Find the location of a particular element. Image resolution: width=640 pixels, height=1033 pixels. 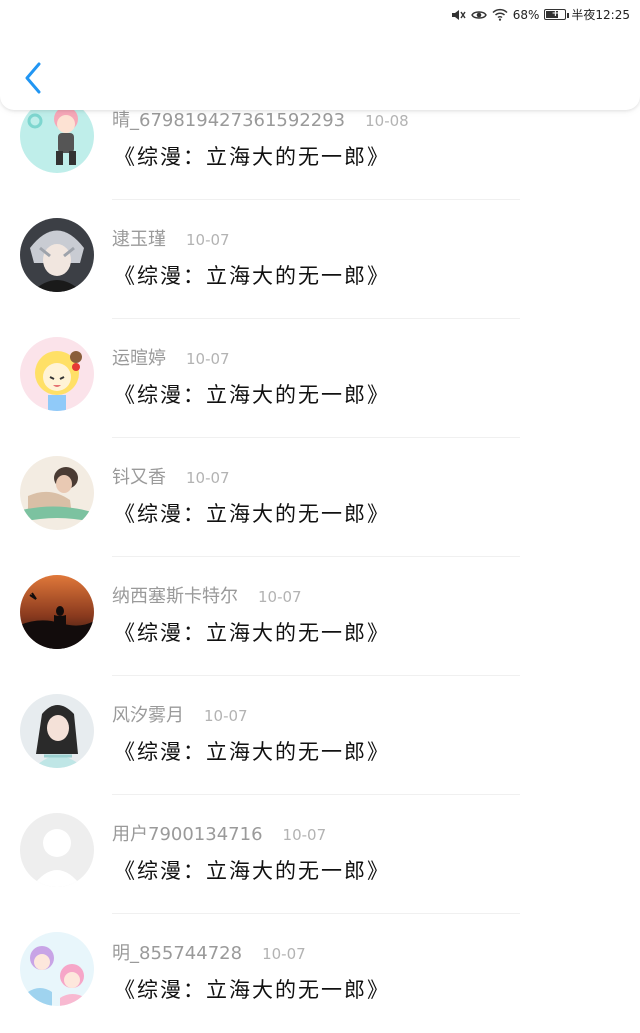

reader-meta: 纳西塞斯卡特尔 10-07 is located at coordinates (207, 595).